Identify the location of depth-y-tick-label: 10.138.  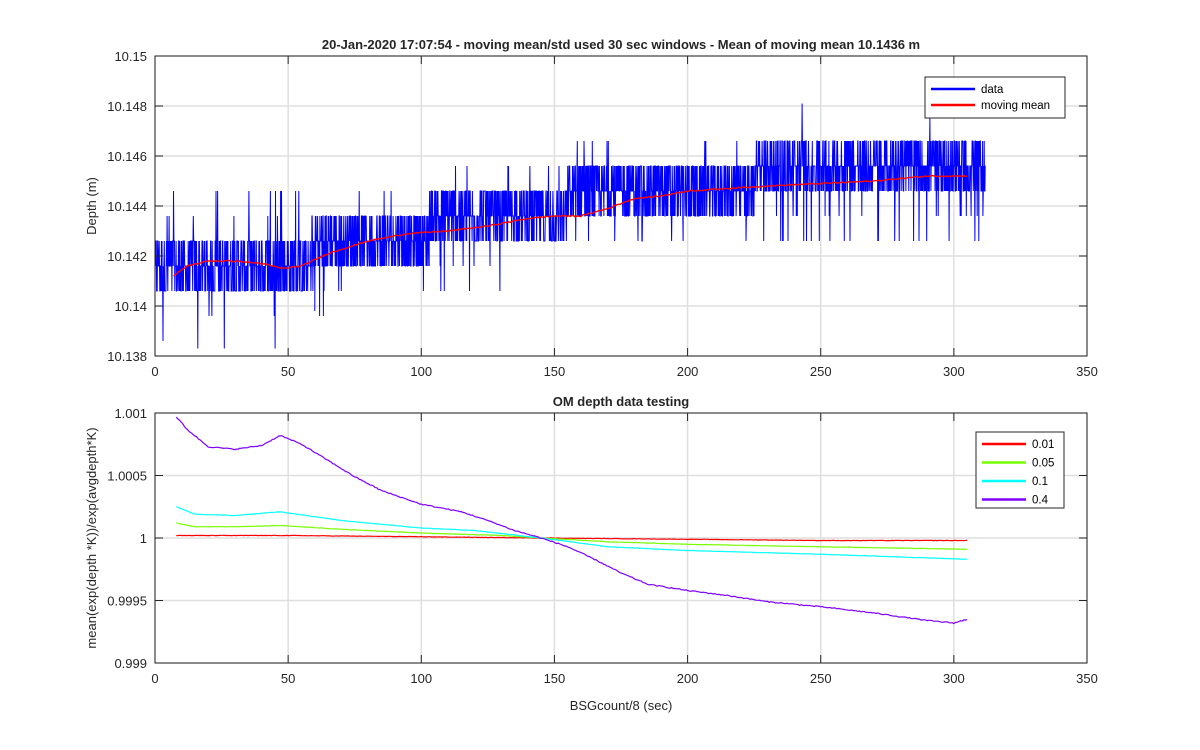
(127, 356).